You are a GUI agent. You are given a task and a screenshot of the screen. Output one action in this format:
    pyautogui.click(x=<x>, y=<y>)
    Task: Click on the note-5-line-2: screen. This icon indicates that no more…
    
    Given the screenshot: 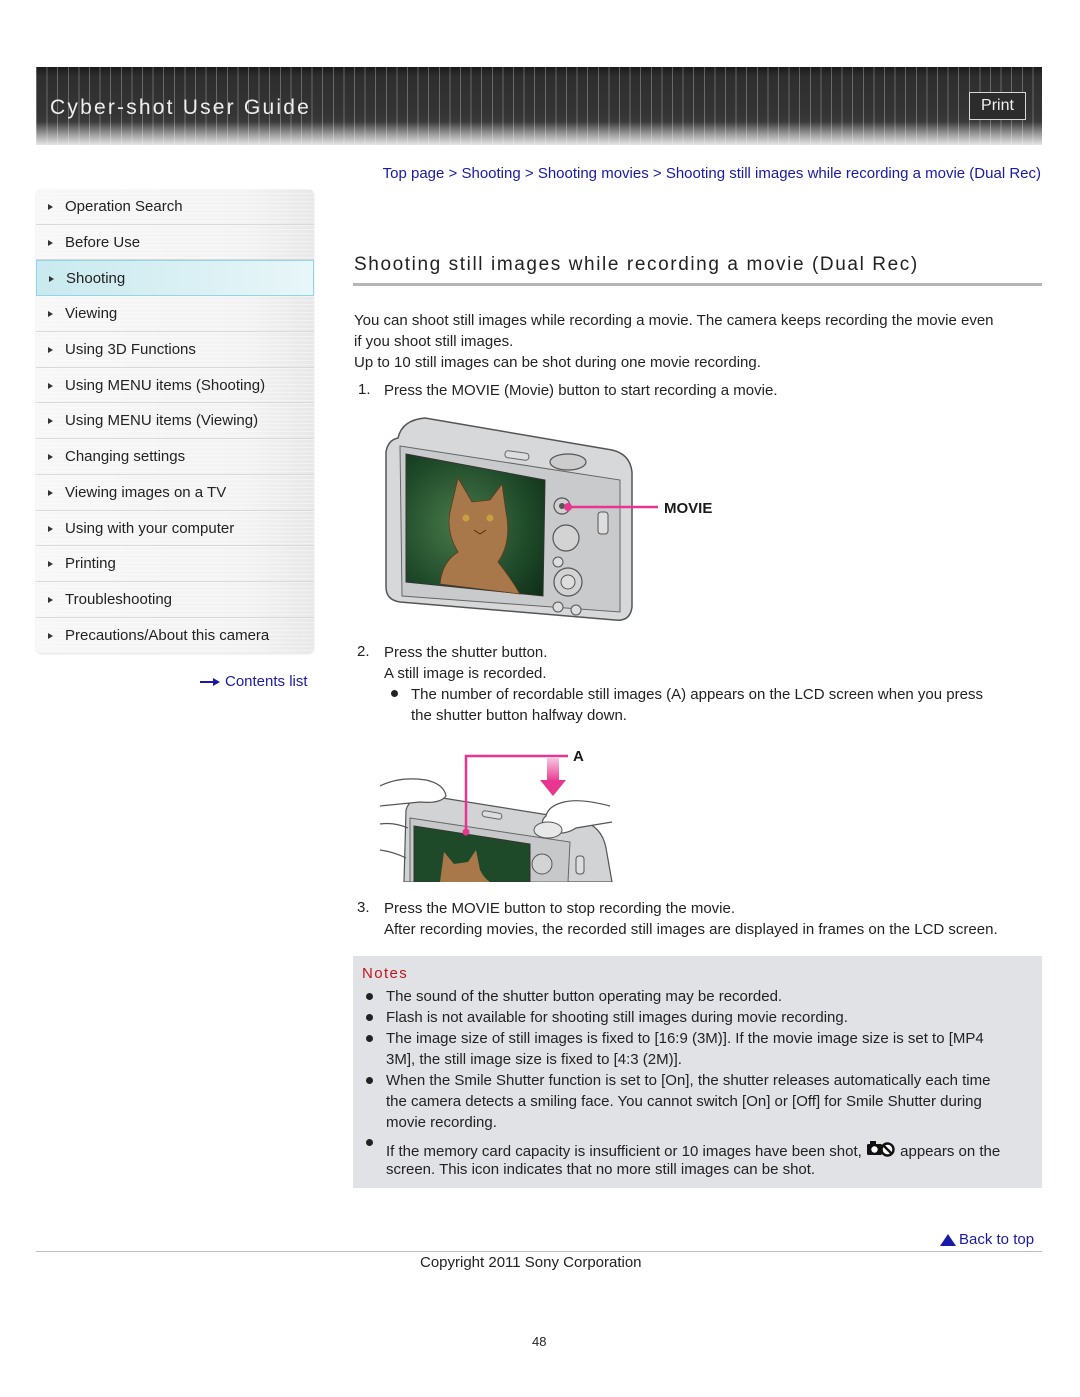 What is the action you would take?
    pyautogui.click(x=601, y=1169)
    